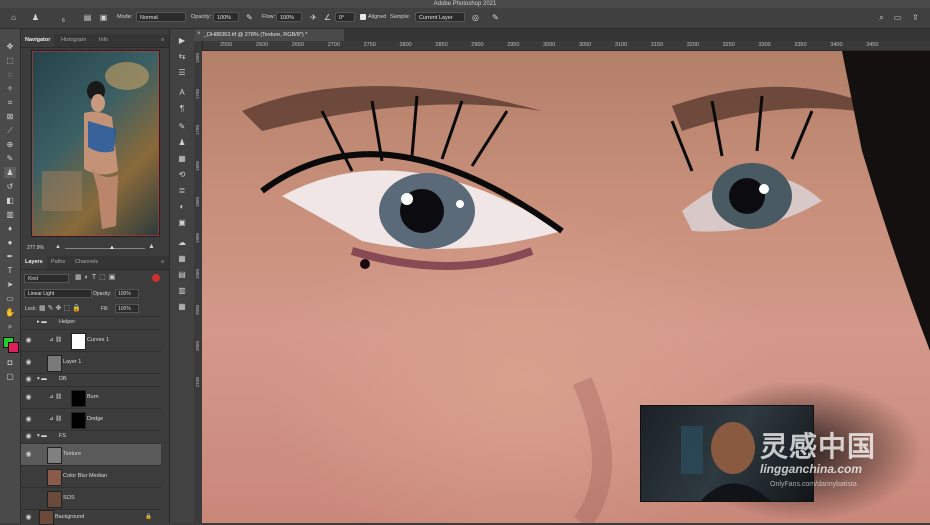  What do you see at coordinates (182, 175) in the screenshot?
I see `history-icon: ⟲` at bounding box center [182, 175].